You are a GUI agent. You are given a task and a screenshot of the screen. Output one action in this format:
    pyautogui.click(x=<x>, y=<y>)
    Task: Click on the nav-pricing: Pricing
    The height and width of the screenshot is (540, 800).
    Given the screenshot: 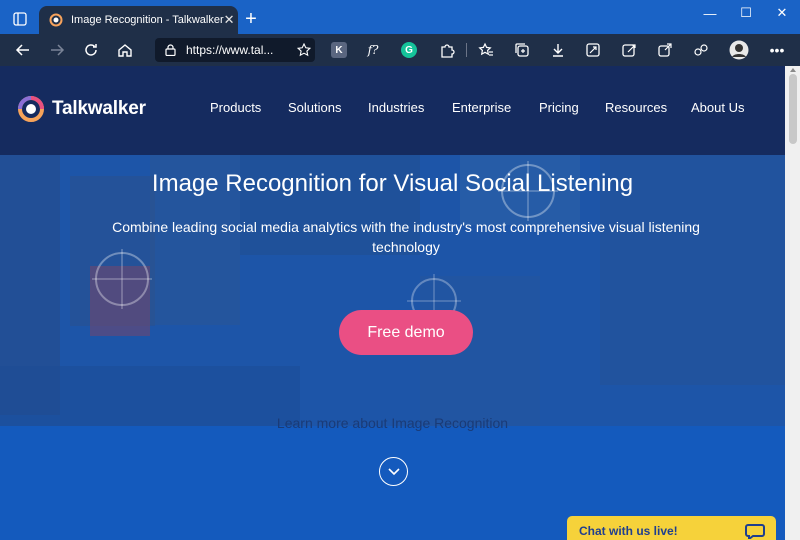 What is the action you would take?
    pyautogui.click(x=559, y=107)
    